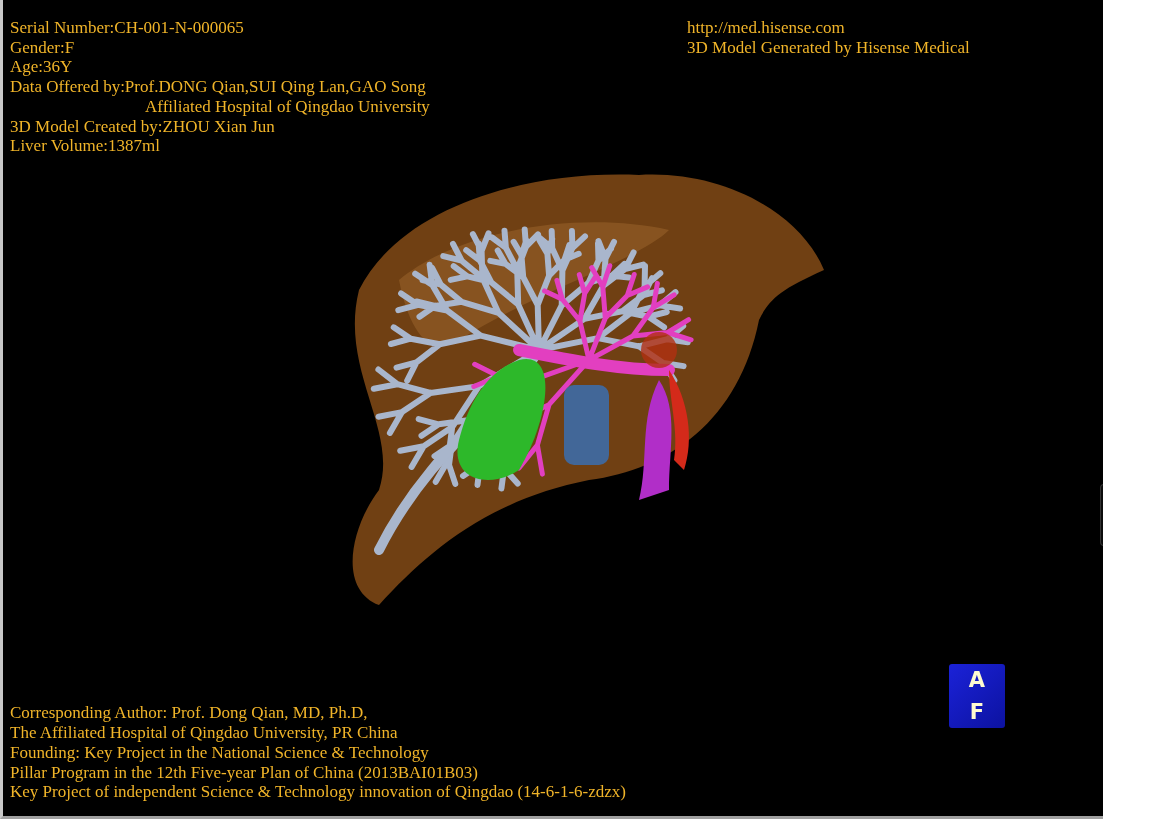  I want to click on cube-face-label: A, so click(977, 680).